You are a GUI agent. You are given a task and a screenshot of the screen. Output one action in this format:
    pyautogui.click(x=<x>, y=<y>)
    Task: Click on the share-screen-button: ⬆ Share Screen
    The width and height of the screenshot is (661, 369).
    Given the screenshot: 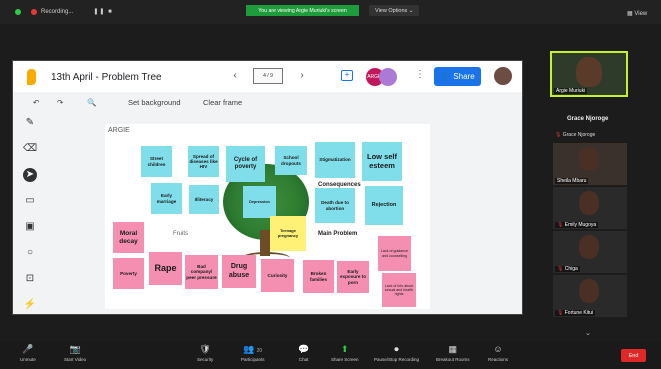 What is the action you would take?
    pyautogui.click(x=345, y=353)
    